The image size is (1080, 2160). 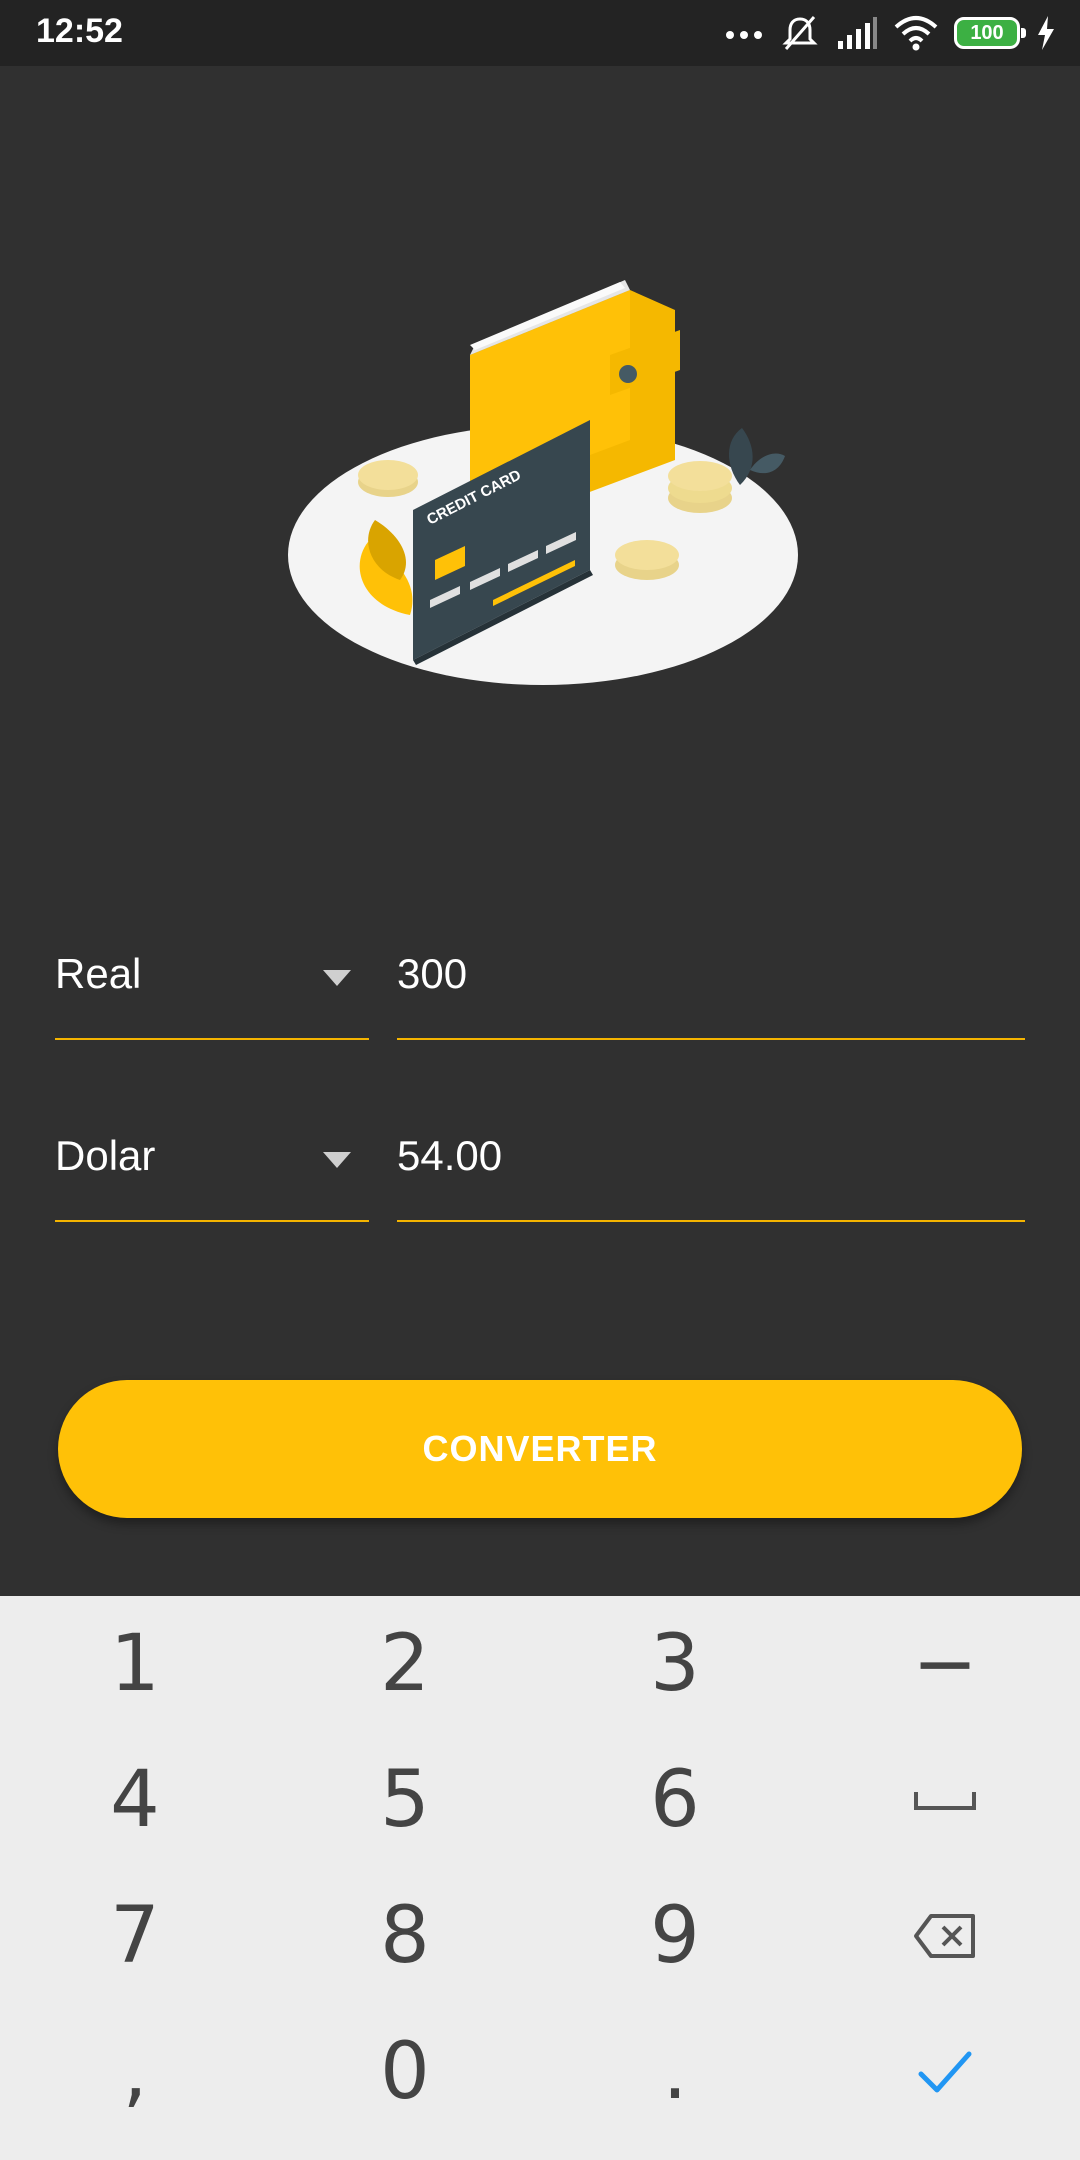 What do you see at coordinates (450, 1155) in the screenshot?
I see `to-amount-value: 54.00` at bounding box center [450, 1155].